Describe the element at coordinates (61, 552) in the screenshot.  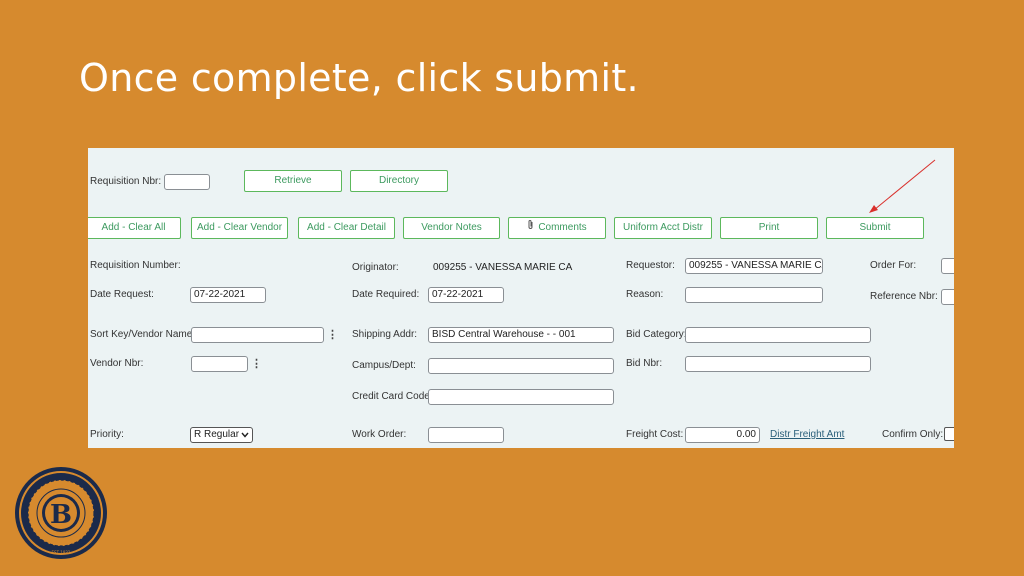
I see `crest-ring-text: EST 1932` at that location.